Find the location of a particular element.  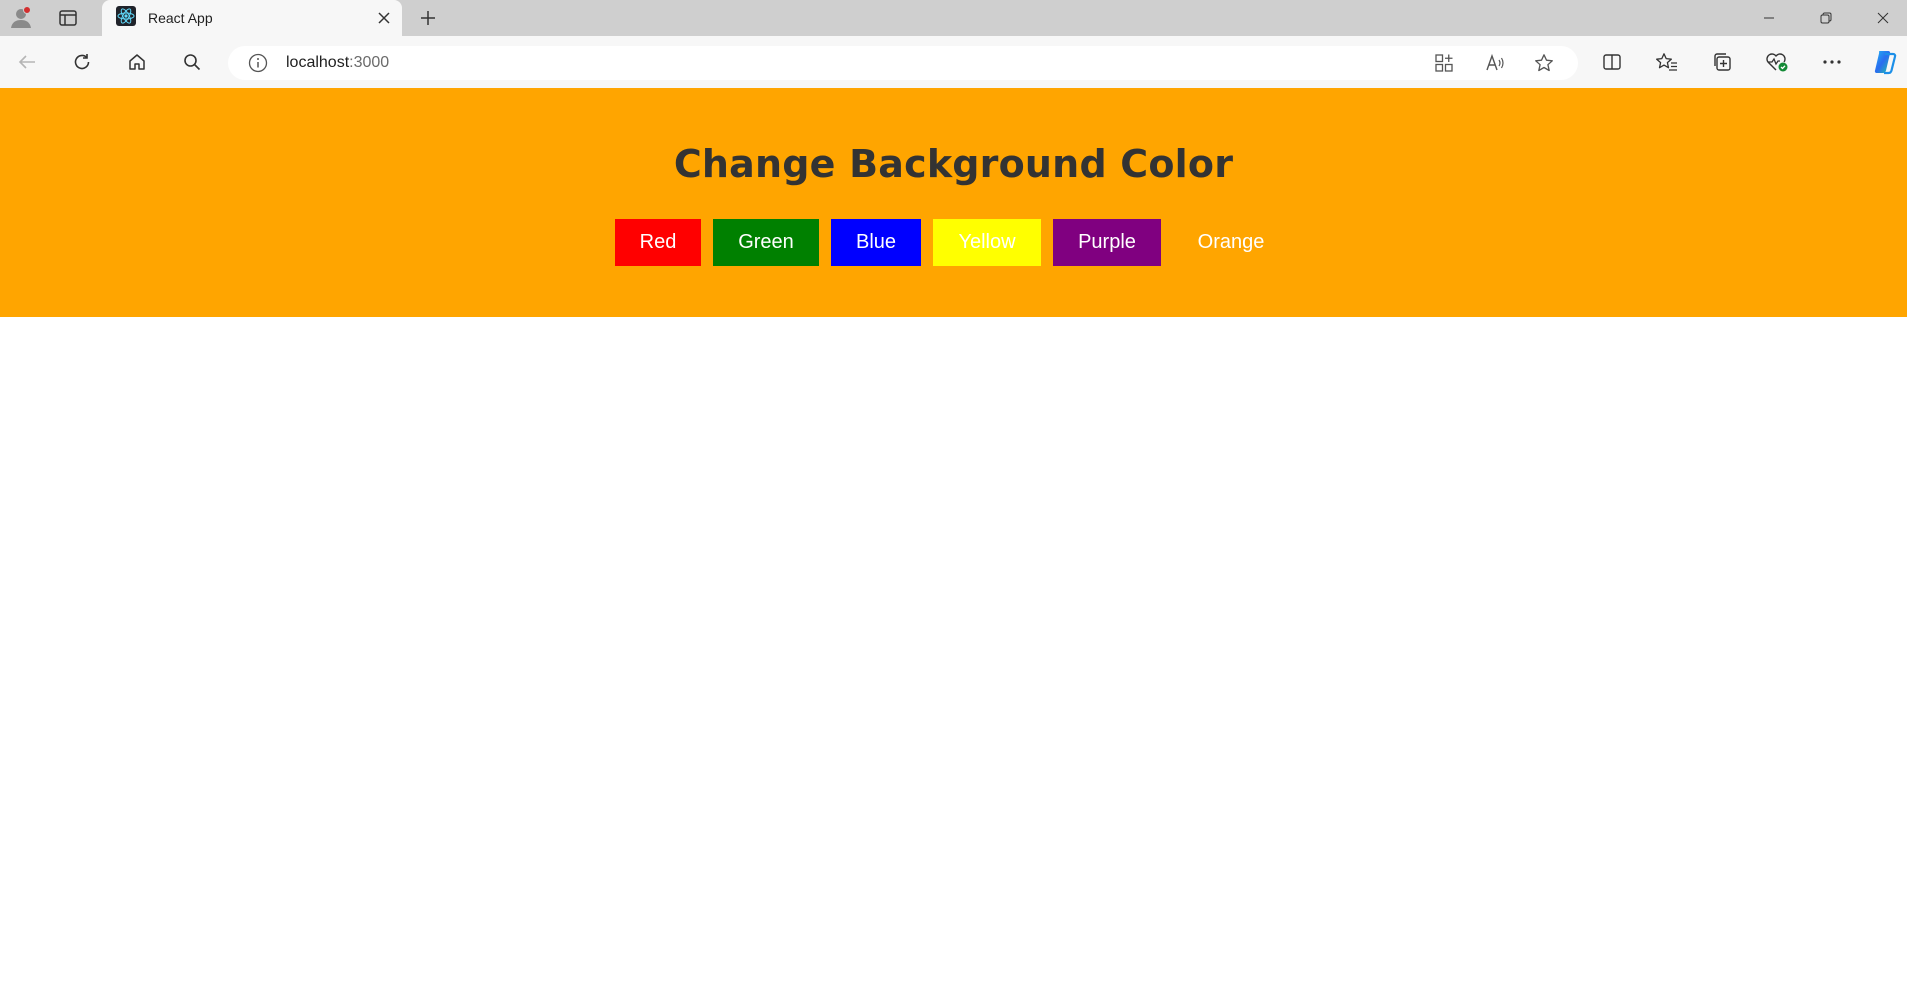

refresh-icon is located at coordinates (82, 62).